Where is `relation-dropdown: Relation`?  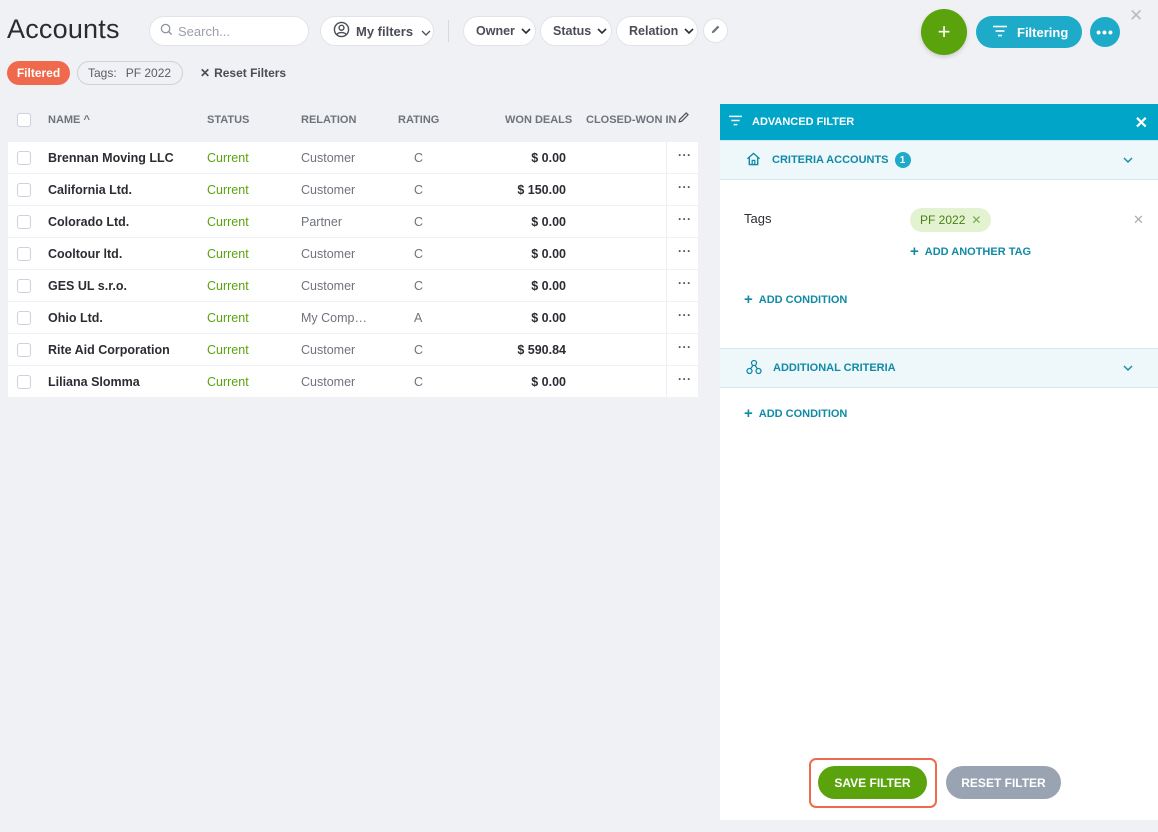 relation-dropdown: Relation is located at coordinates (657, 31).